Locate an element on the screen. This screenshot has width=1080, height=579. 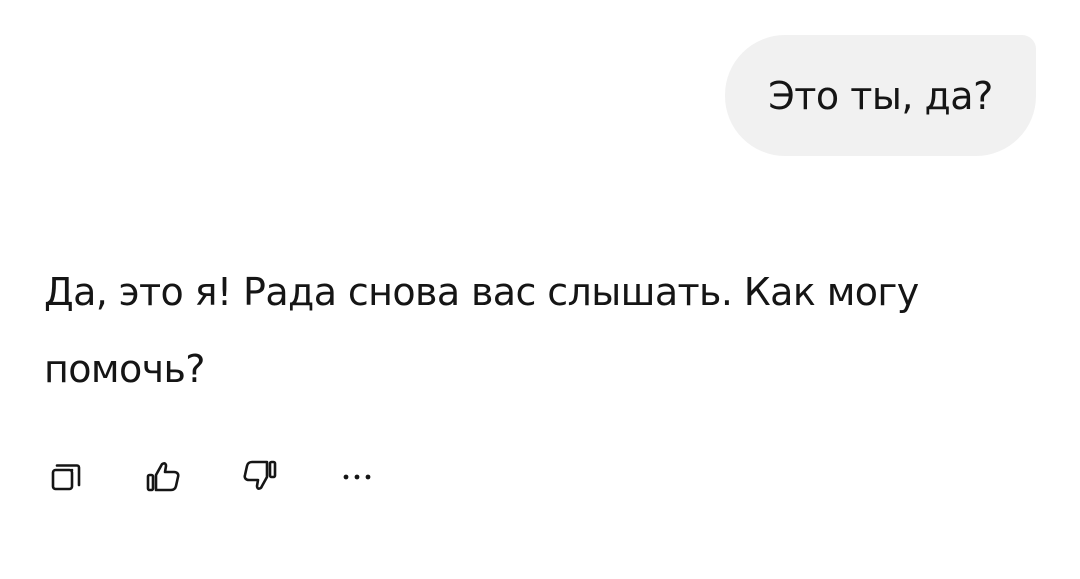
dislike-button is located at coordinates (260, 476).